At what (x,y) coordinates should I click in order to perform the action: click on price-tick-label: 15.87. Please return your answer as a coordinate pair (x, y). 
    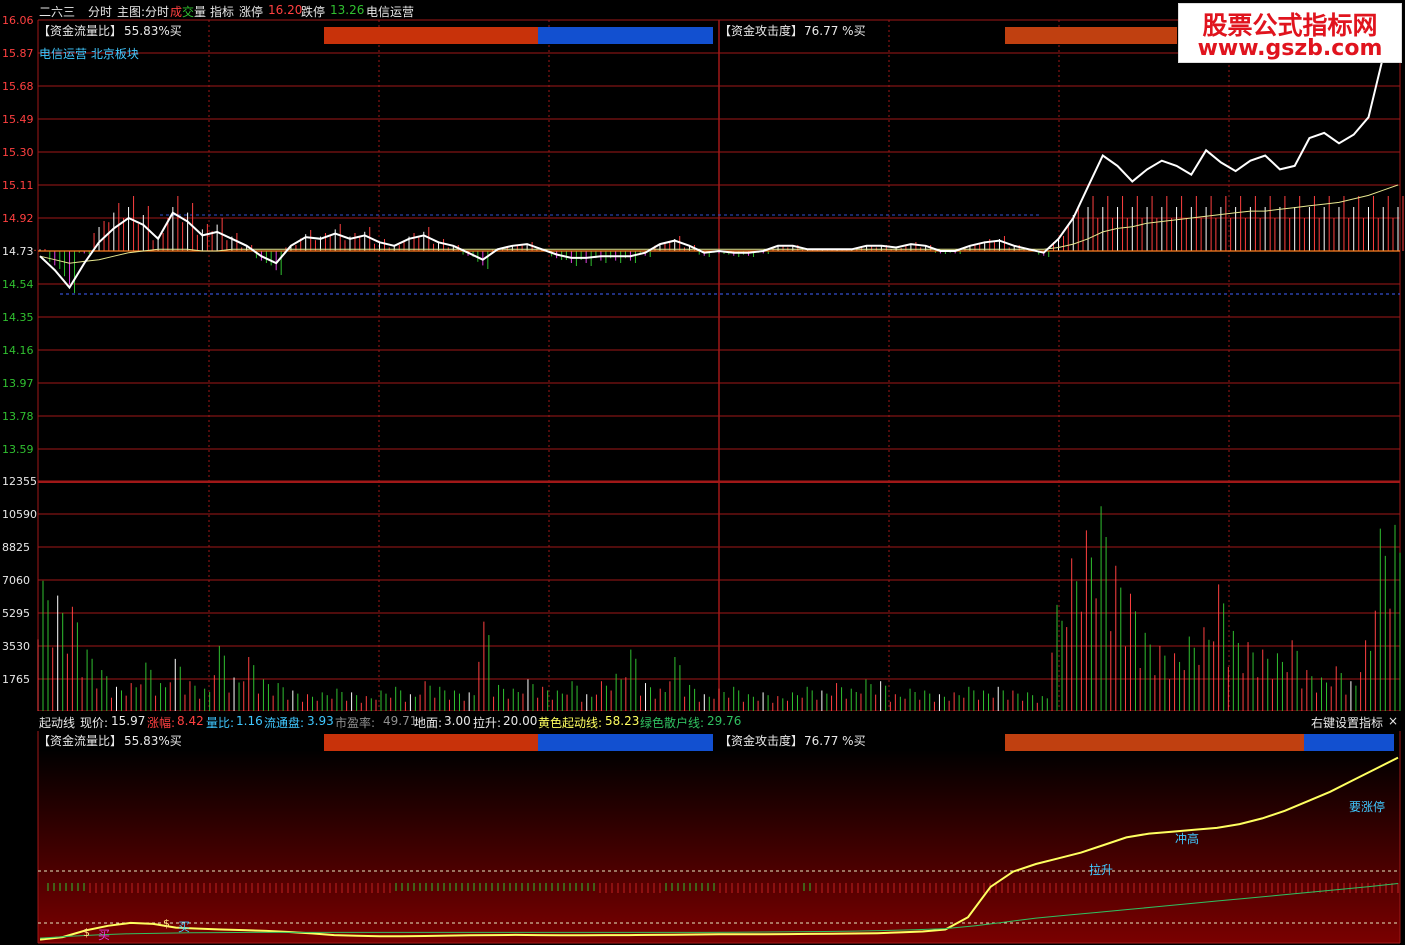
    Looking at the image, I should click on (18, 53).